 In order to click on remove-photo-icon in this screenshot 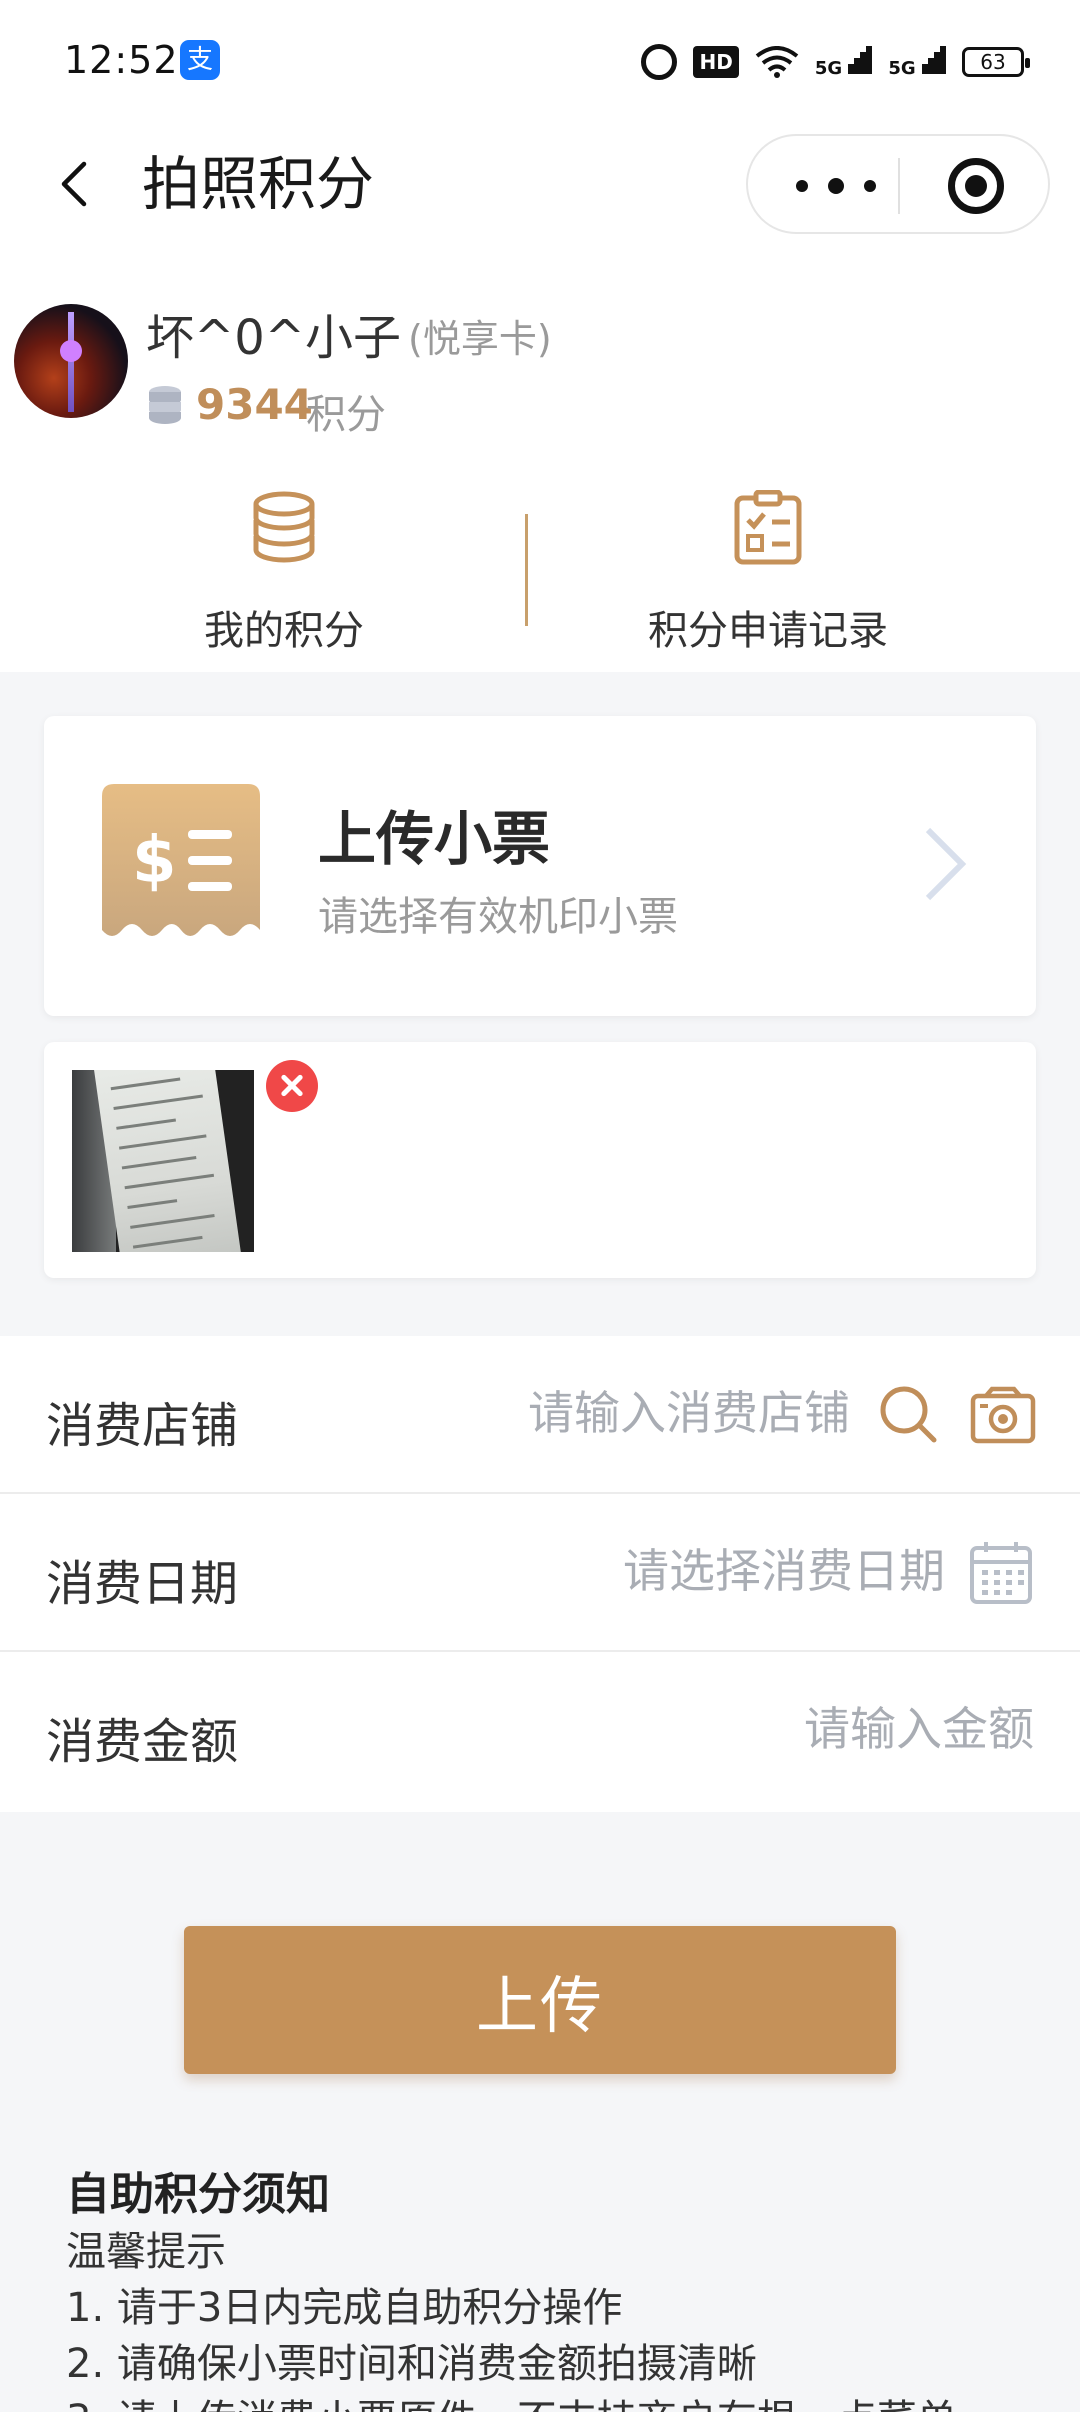, I will do `click(292, 1086)`.